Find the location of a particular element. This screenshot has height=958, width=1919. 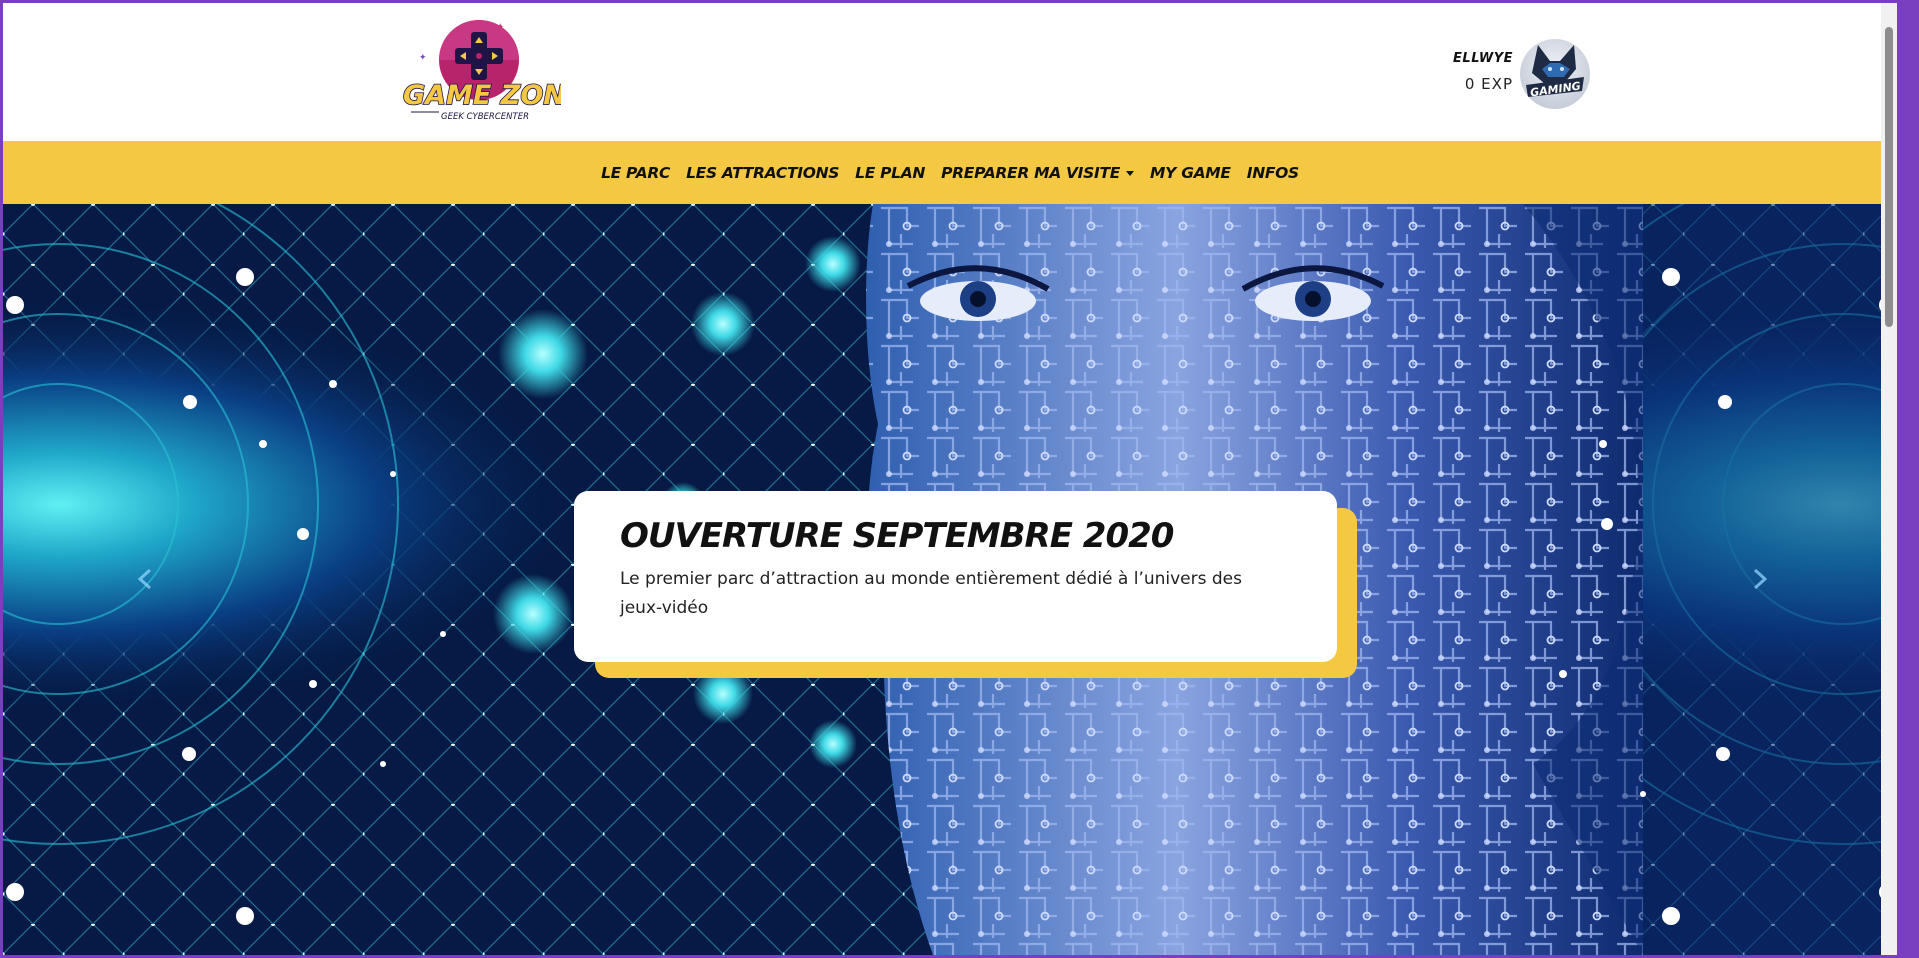

user-exp: 0 EXP is located at coordinates (1488, 84).